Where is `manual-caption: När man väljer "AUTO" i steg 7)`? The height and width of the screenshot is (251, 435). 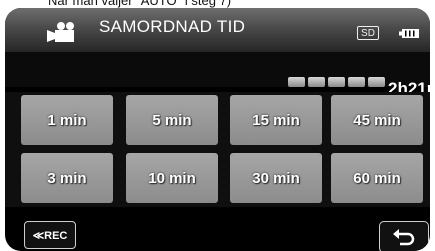 manual-caption: När man väljer "AUTO" i steg 7) is located at coordinates (140, 4).